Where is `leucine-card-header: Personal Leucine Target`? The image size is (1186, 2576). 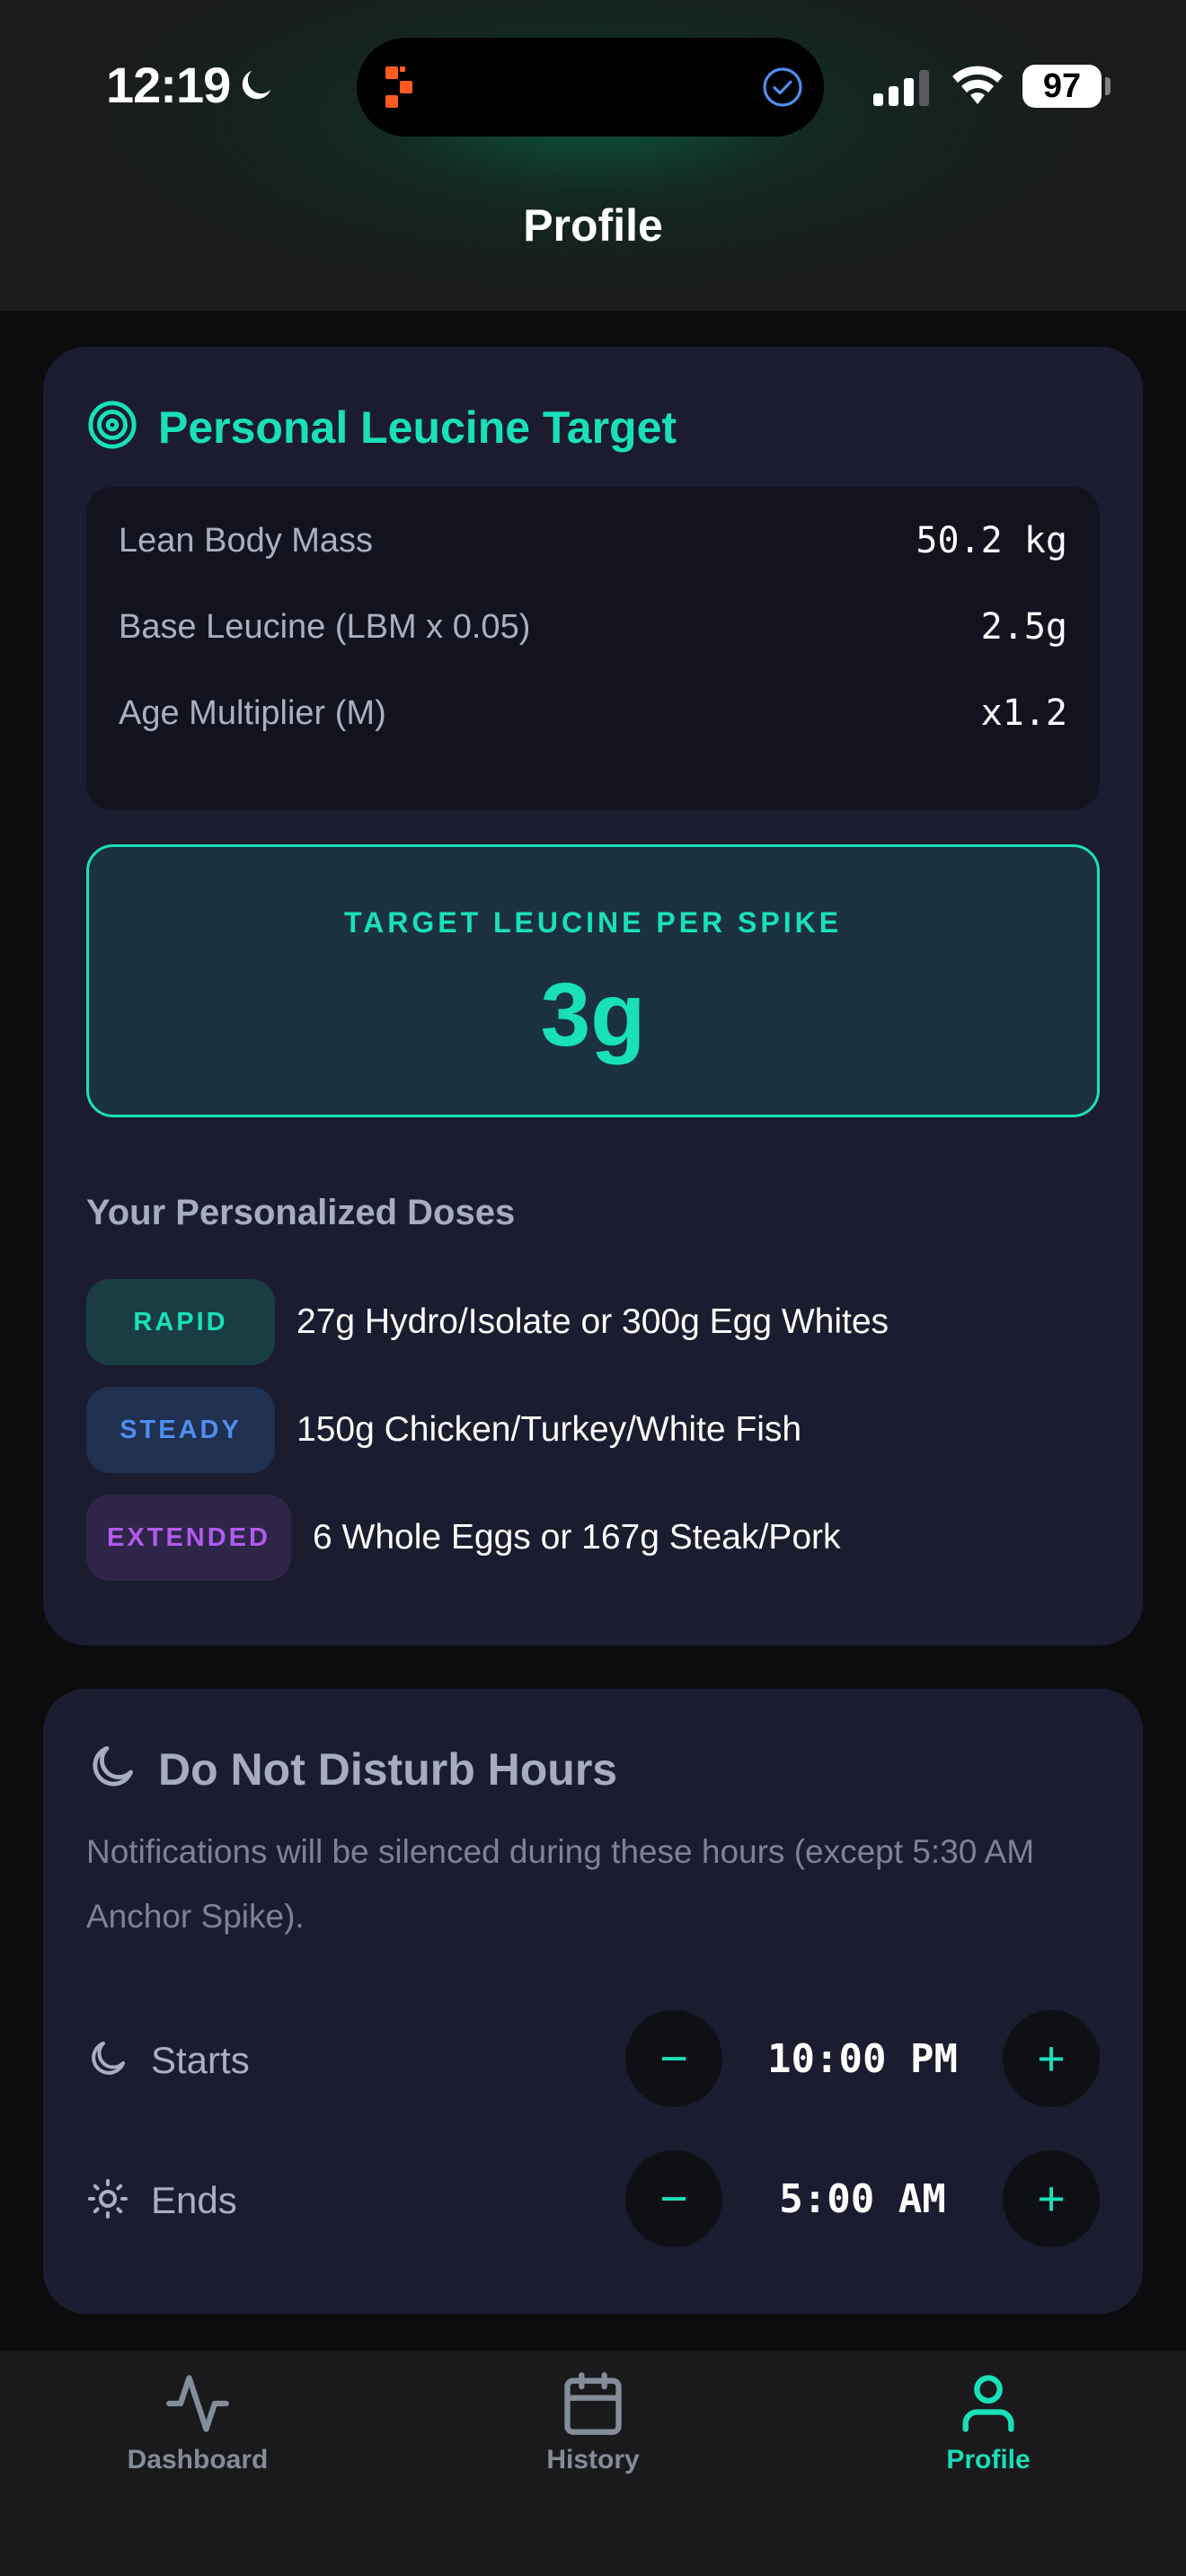 leucine-card-header: Personal Leucine Target is located at coordinates (381, 427).